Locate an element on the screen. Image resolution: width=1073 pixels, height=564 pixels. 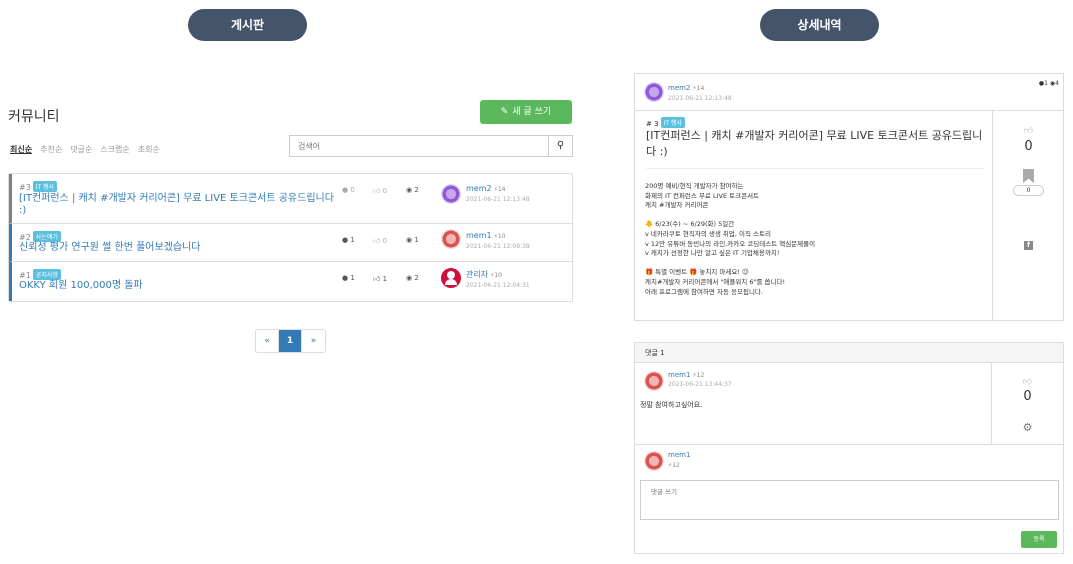
post-title: 신뢰성 평가 연구원 썰 한번 풀어보겠습니다 is located at coordinates (178, 248).